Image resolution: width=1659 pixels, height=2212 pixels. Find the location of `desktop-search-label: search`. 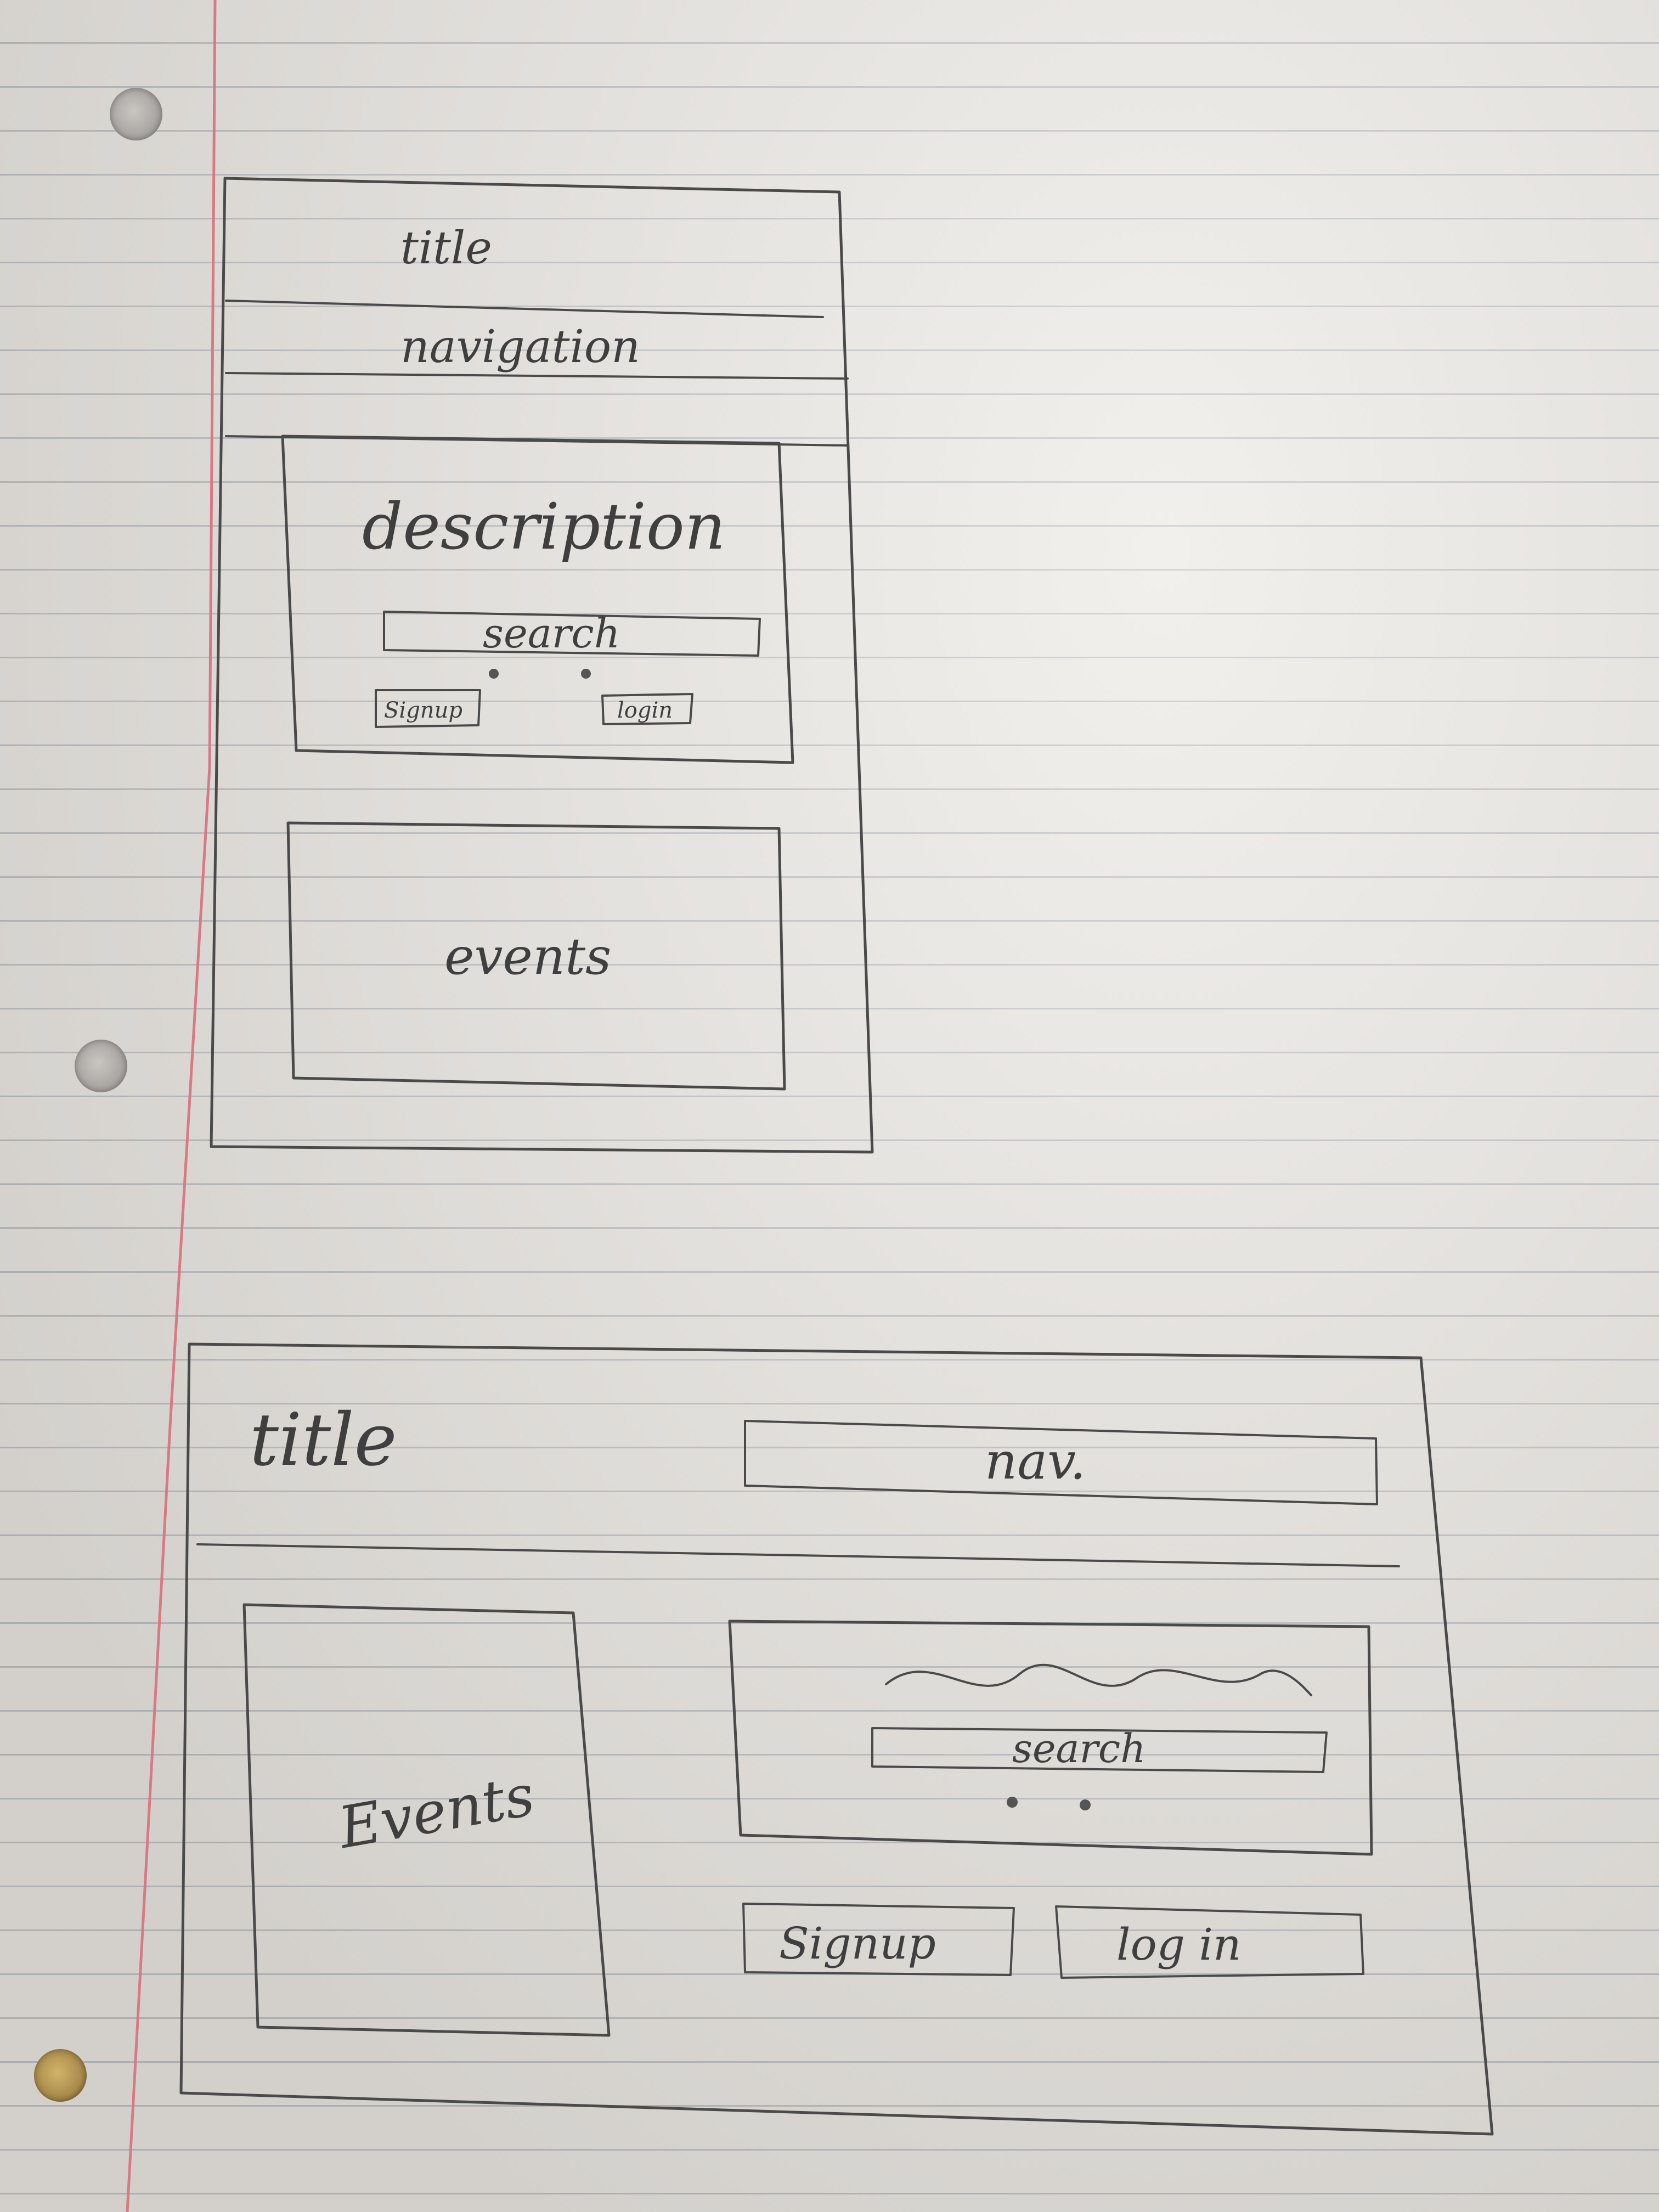

desktop-search-label: search is located at coordinates (1079, 1748).